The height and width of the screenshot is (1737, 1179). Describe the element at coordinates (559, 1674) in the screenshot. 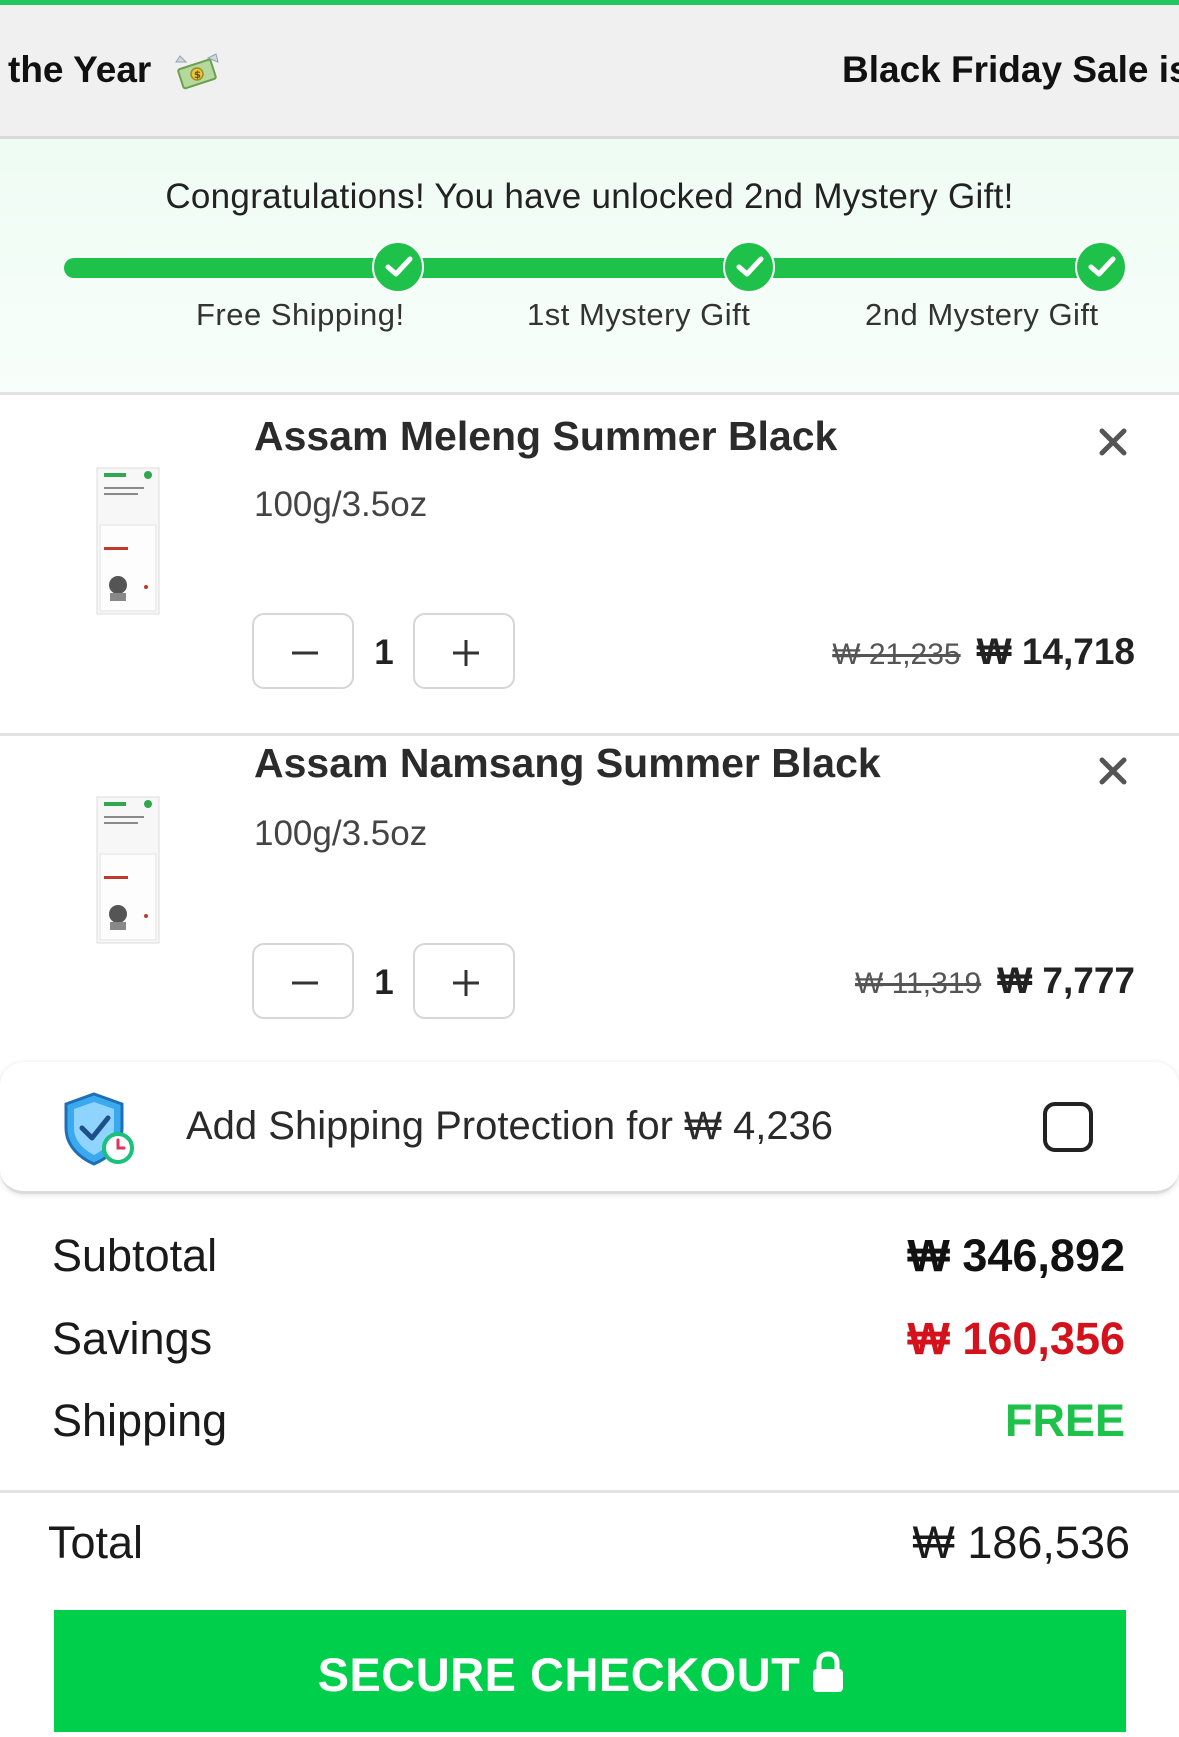

I see `checkout-label: SECURE CHECKOUT` at that location.